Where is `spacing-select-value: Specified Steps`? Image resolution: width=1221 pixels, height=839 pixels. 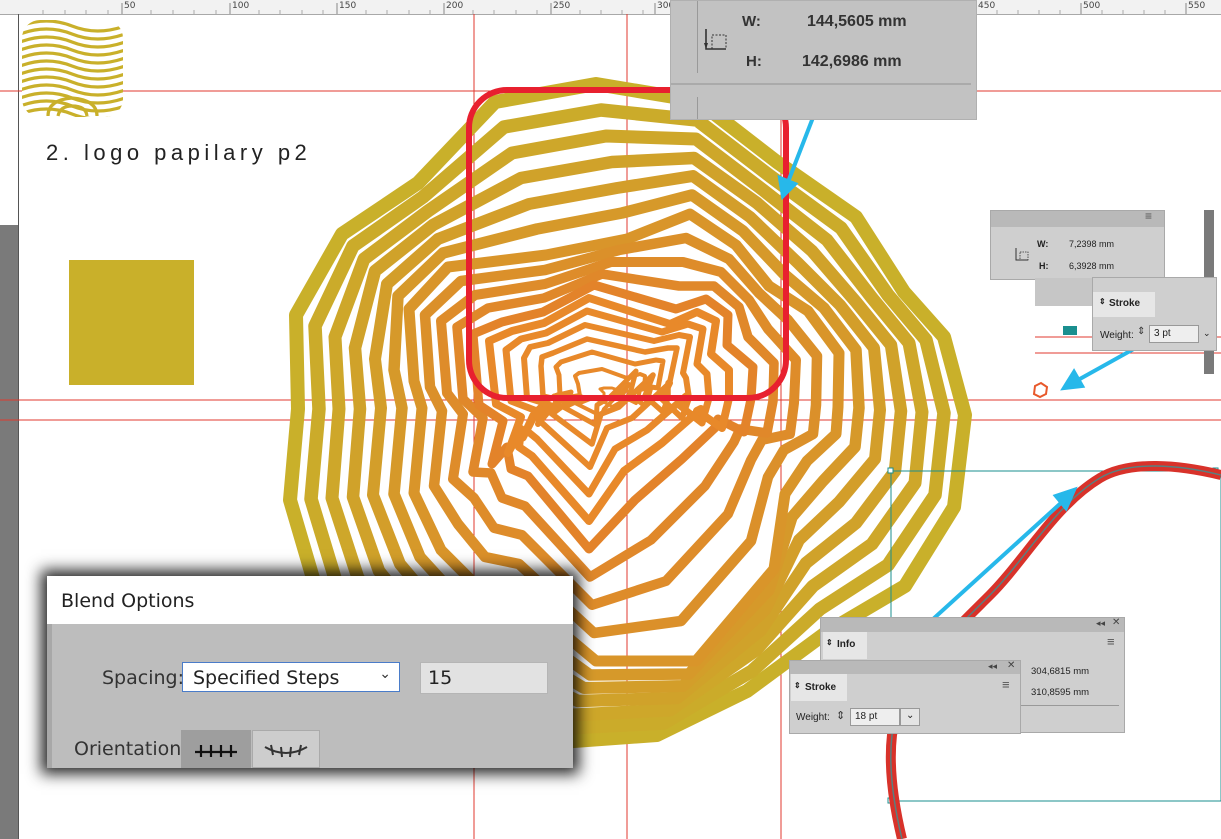 spacing-select-value: Specified Steps is located at coordinates (266, 678).